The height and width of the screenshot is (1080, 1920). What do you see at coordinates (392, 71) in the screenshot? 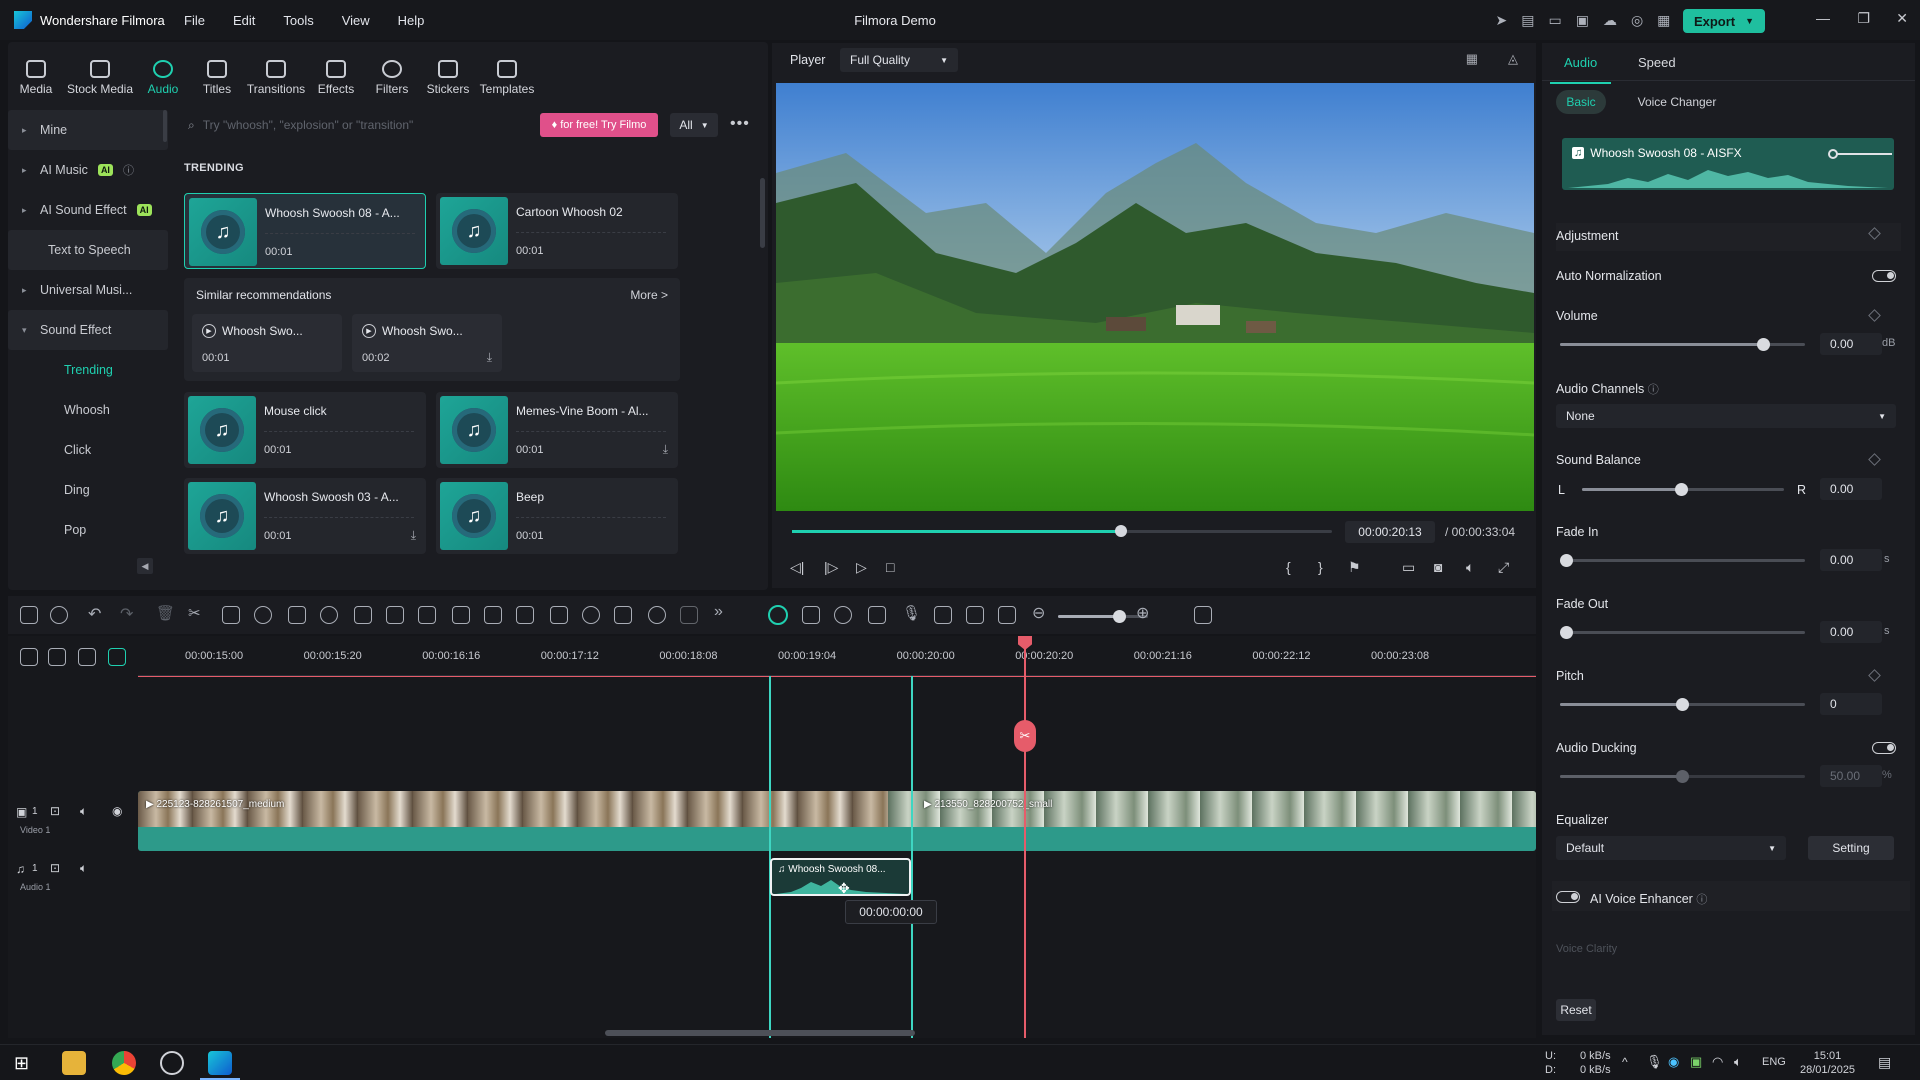
I see `tab-filters: Filters` at bounding box center [392, 71].